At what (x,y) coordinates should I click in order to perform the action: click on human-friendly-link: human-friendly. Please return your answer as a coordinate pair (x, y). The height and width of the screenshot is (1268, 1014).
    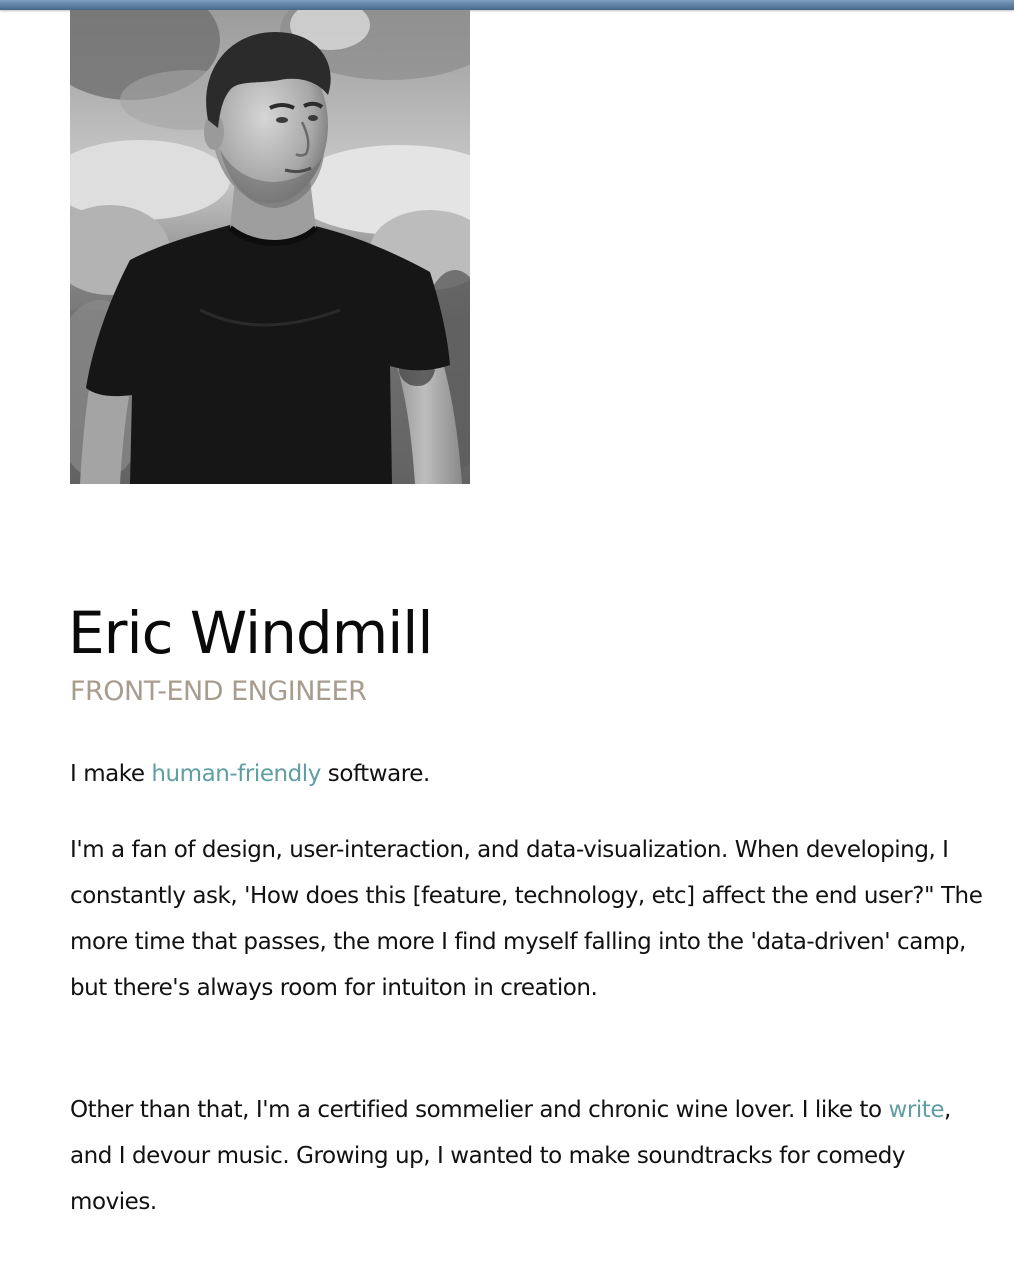
    Looking at the image, I should click on (236, 774).